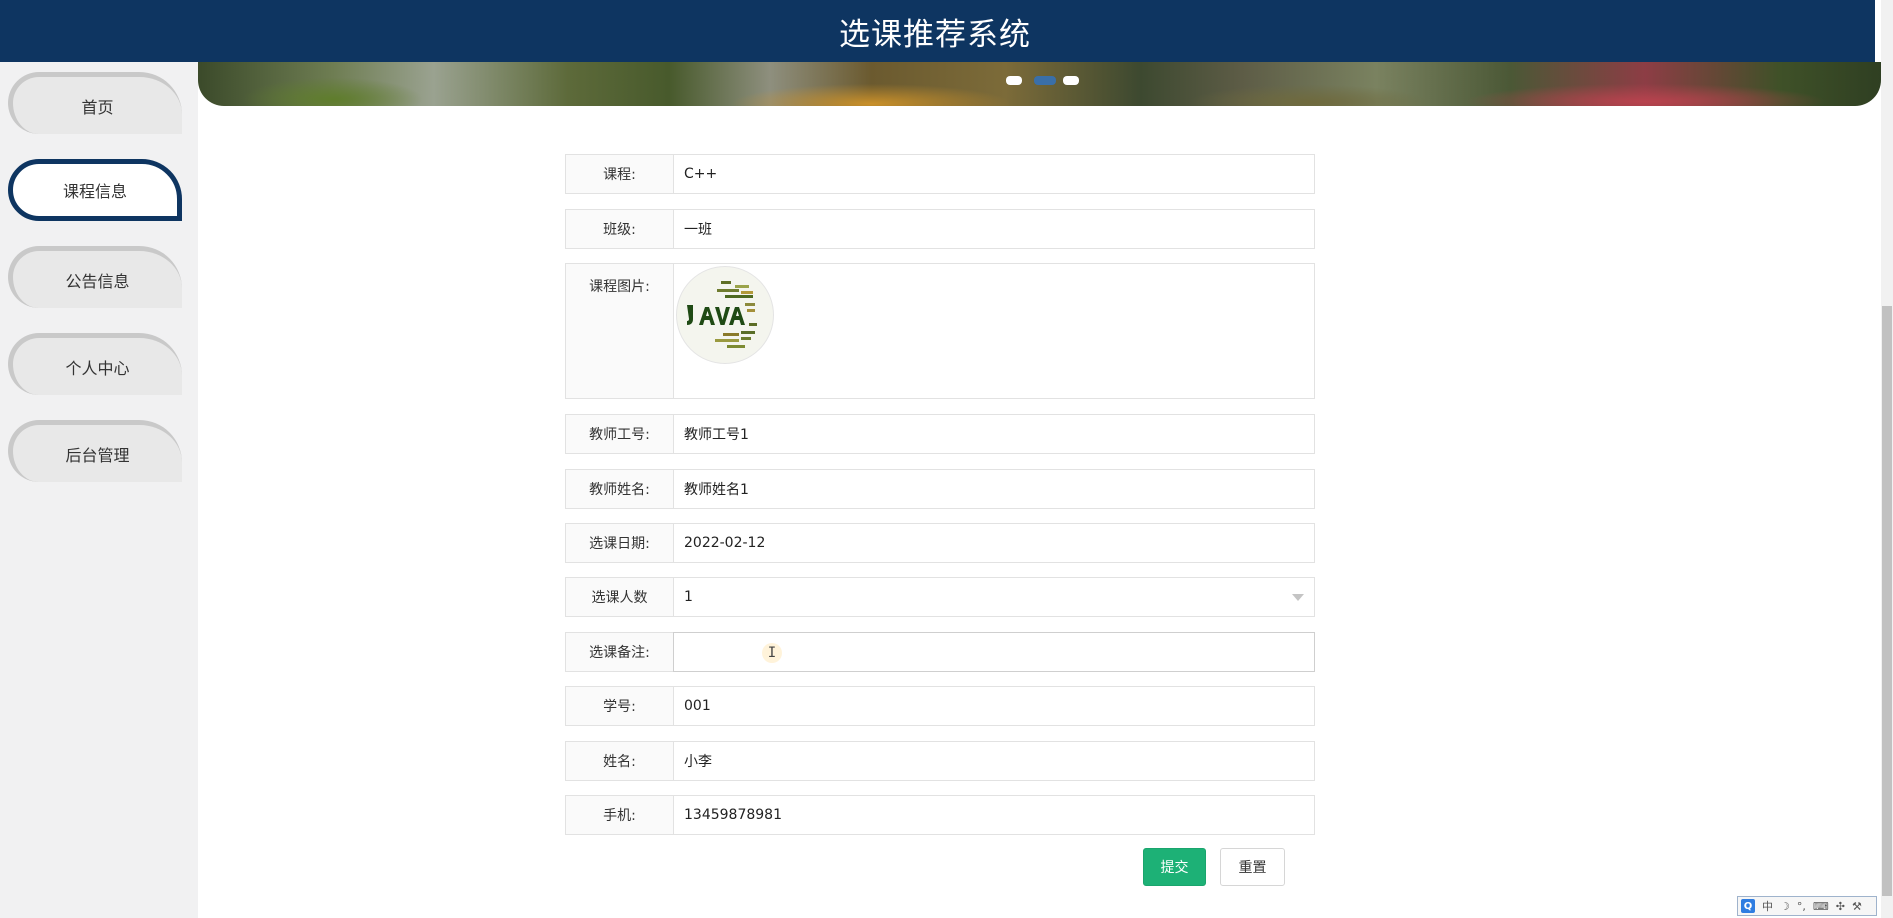 The height and width of the screenshot is (918, 1893). Describe the element at coordinates (994, 597) in the screenshot. I see `count-select: 1` at that location.